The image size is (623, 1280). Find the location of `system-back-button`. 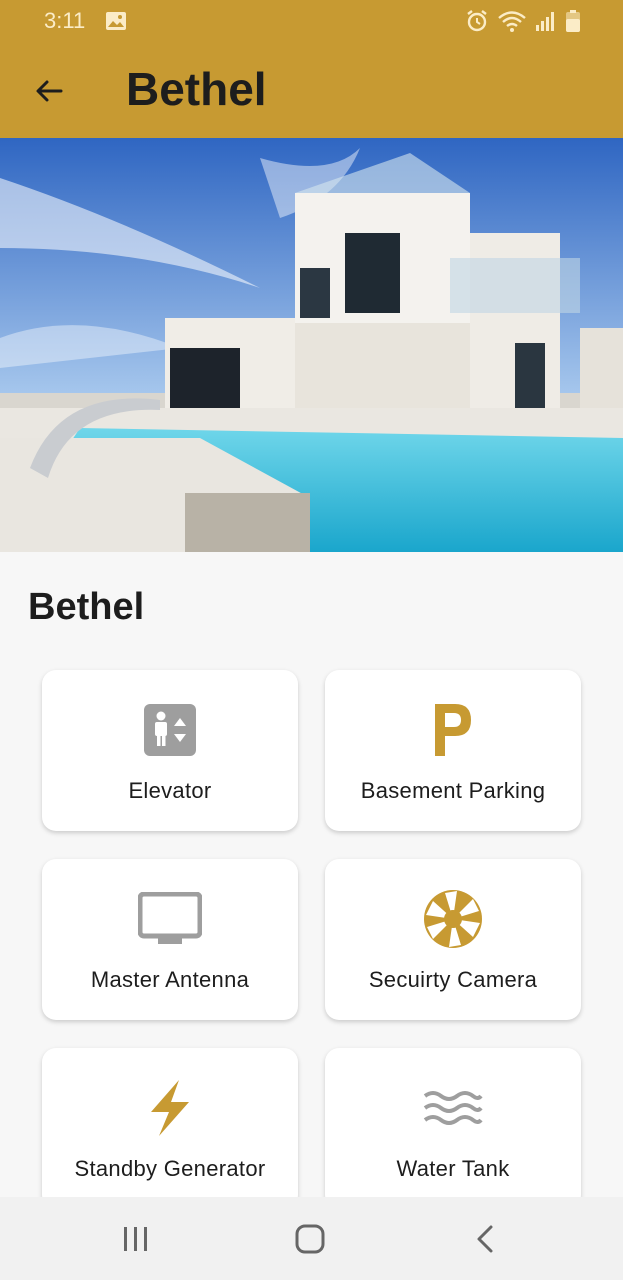

system-back-button is located at coordinates (485, 1239).